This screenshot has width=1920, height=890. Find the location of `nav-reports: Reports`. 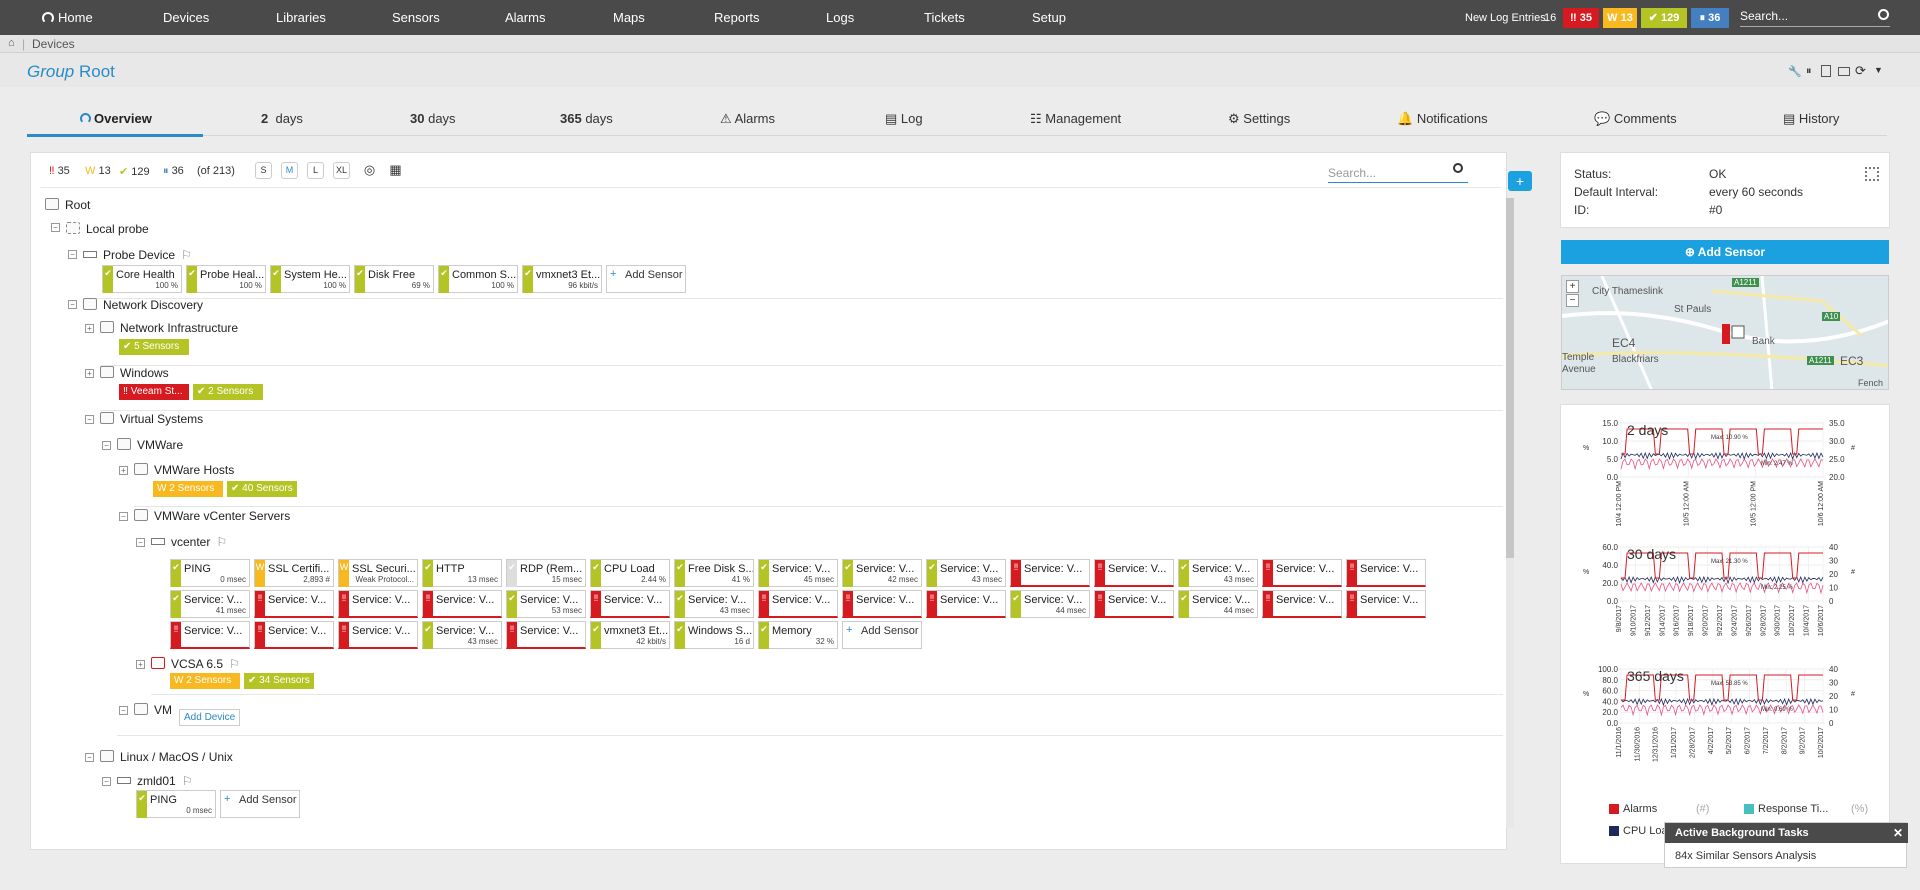

nav-reports: Reports is located at coordinates (737, 17).